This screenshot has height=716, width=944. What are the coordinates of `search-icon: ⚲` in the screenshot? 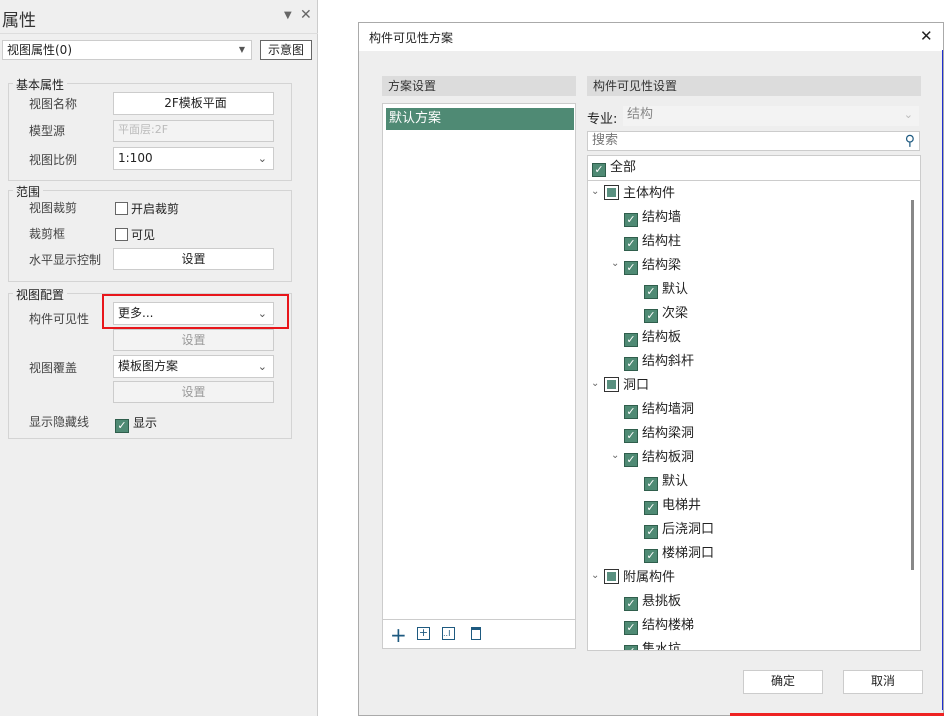 It's located at (910, 141).